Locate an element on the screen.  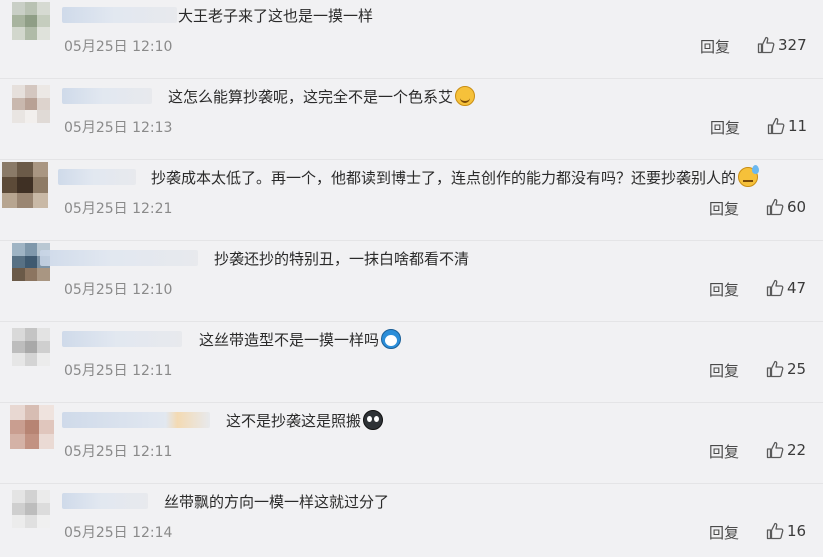
comment-body: 大王老子来了这也是一摸一样 is located at coordinates (276, 16).